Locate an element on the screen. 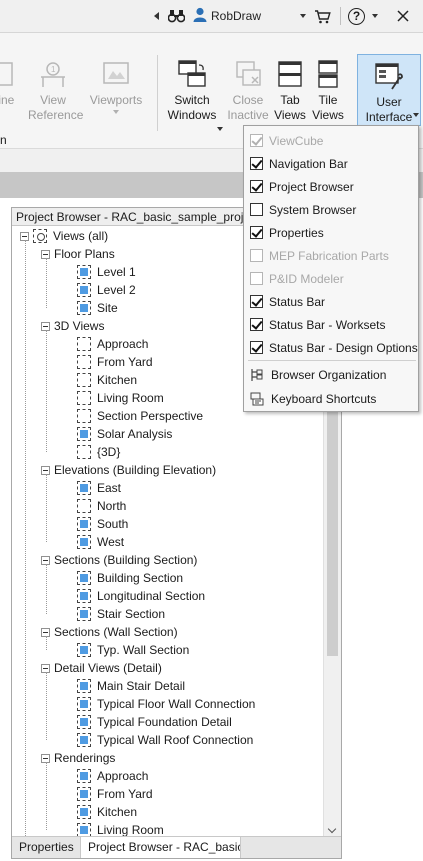  tree-root-label: Views (all) is located at coordinates (81, 236).